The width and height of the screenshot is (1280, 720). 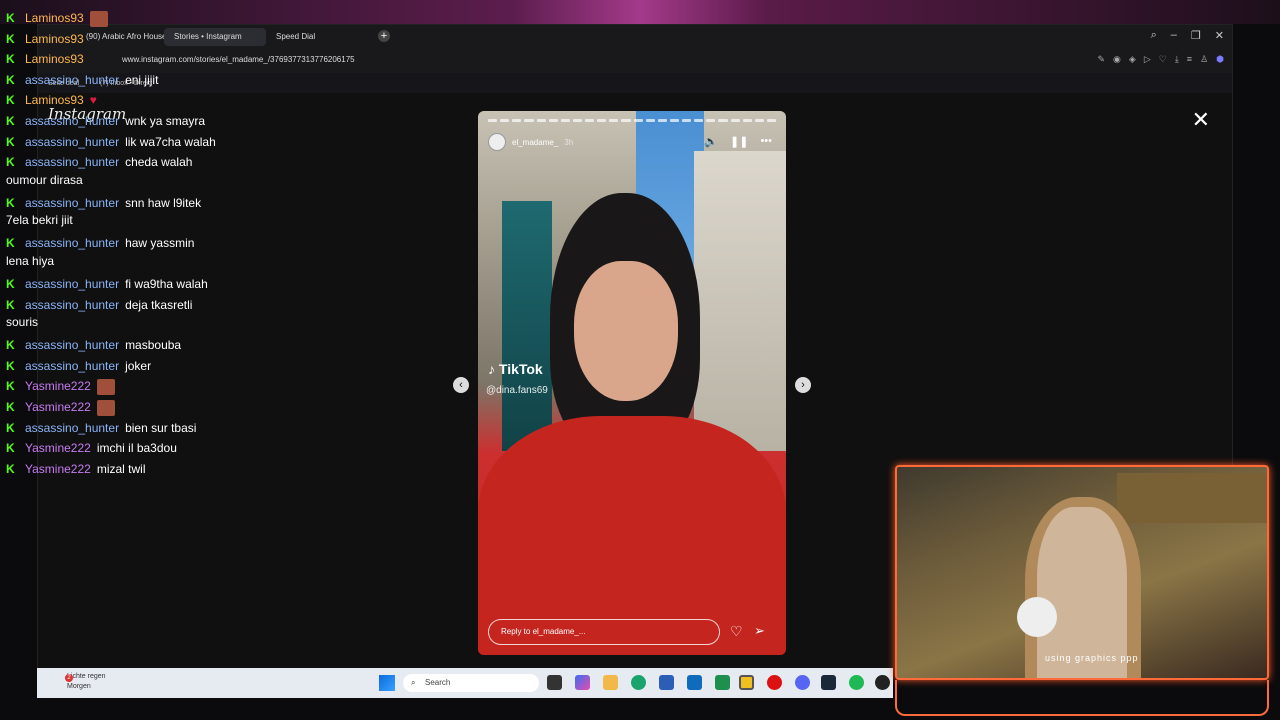 I want to click on play-icon: ▷, so click(x=1147, y=59).